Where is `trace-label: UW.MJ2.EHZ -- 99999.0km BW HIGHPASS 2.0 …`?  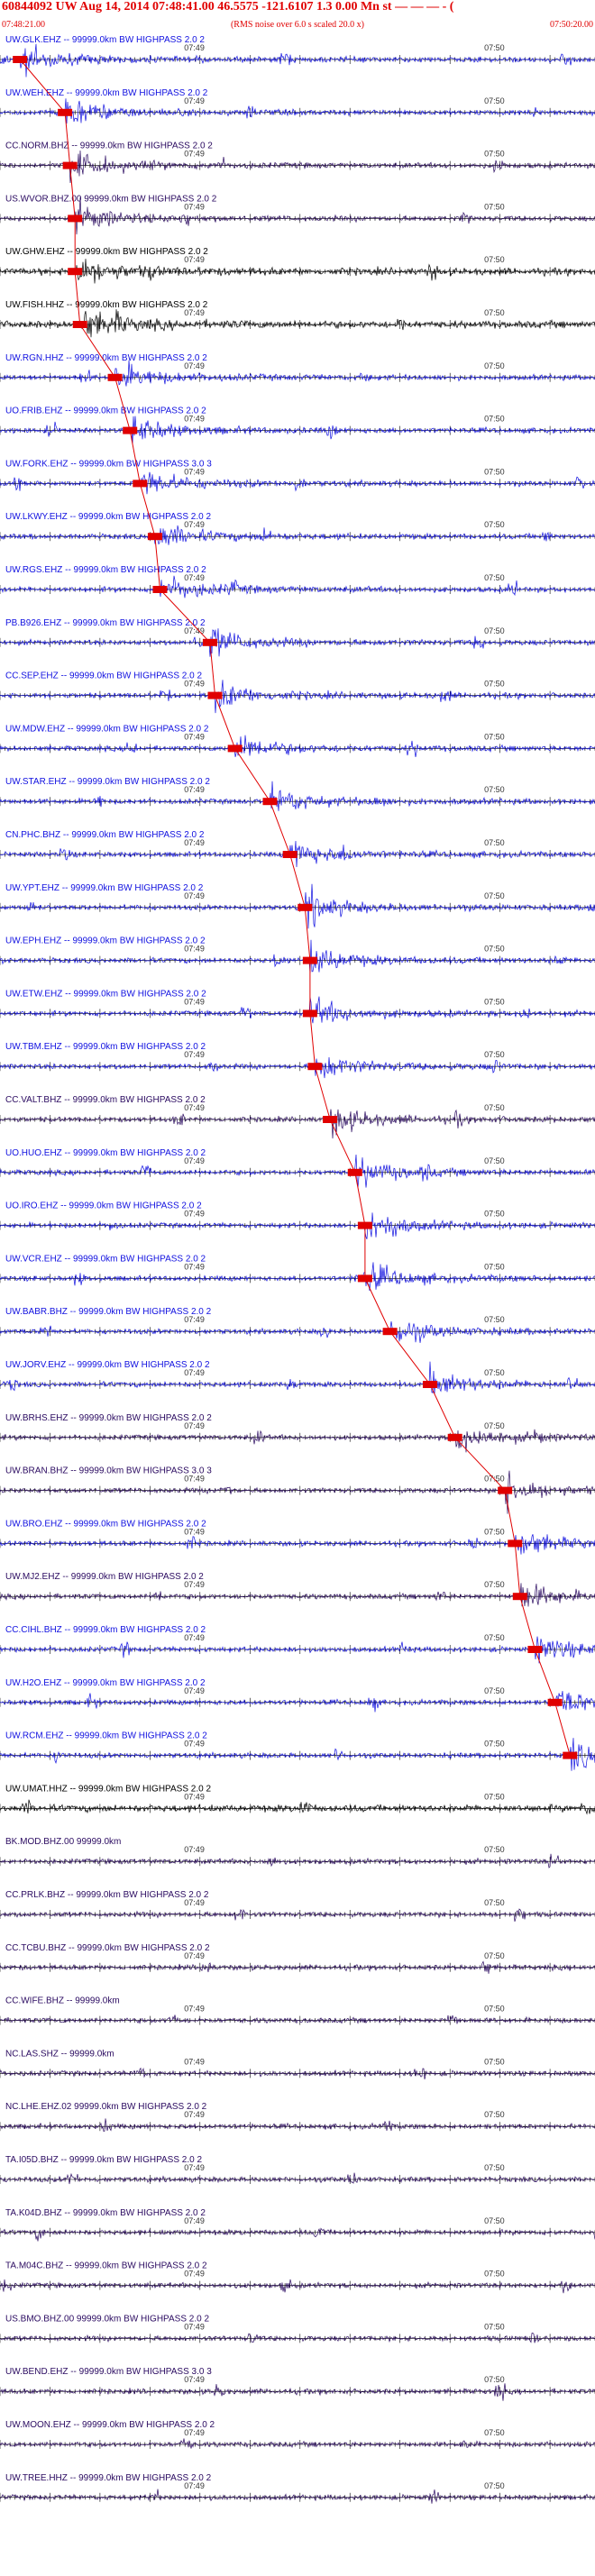
trace-label: UW.MJ2.EHZ -- 99999.0km BW HIGHPASS 2.0 … is located at coordinates (104, 1577).